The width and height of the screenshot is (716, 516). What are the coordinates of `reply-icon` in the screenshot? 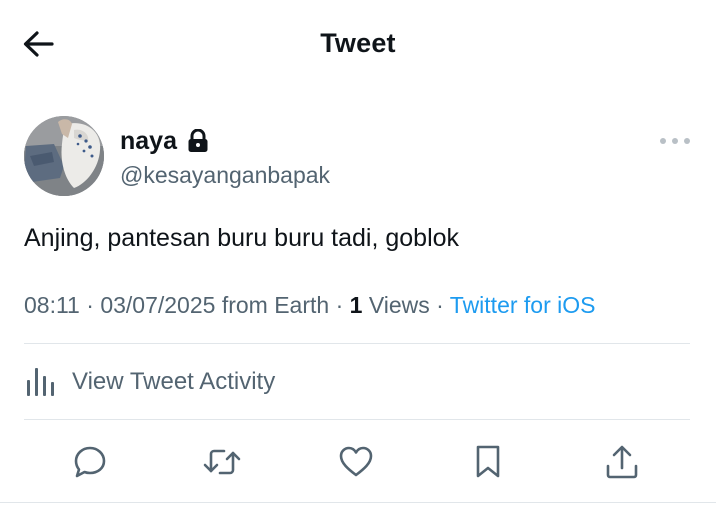 It's located at (90, 462).